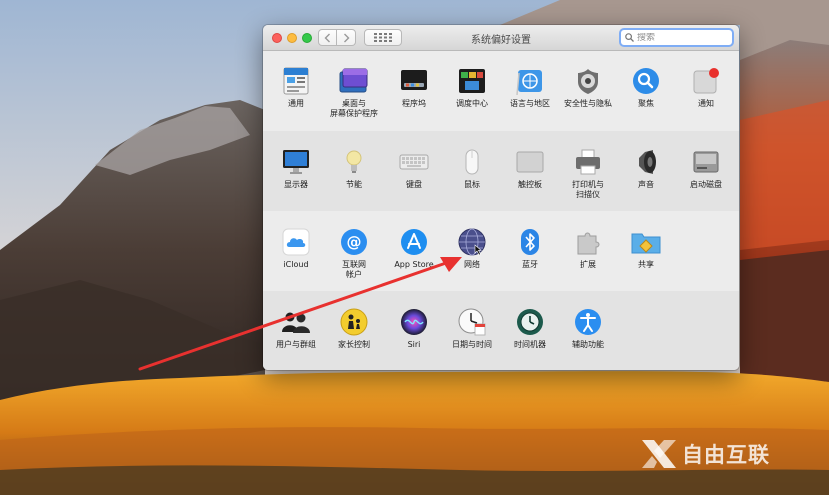 This screenshot has height=495, width=829. What do you see at coordinates (414, 81) in the screenshot?
I see `dock-icon` at bounding box center [414, 81].